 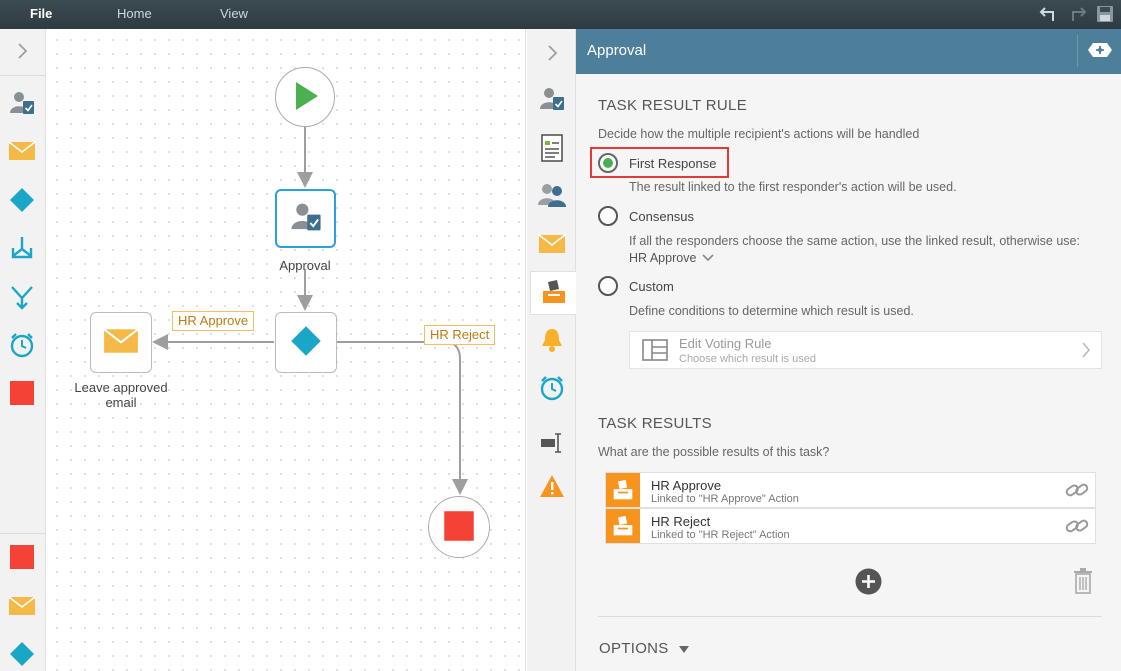 I want to click on voting-rule-title: Edit Voting Rule, so click(x=725, y=343).